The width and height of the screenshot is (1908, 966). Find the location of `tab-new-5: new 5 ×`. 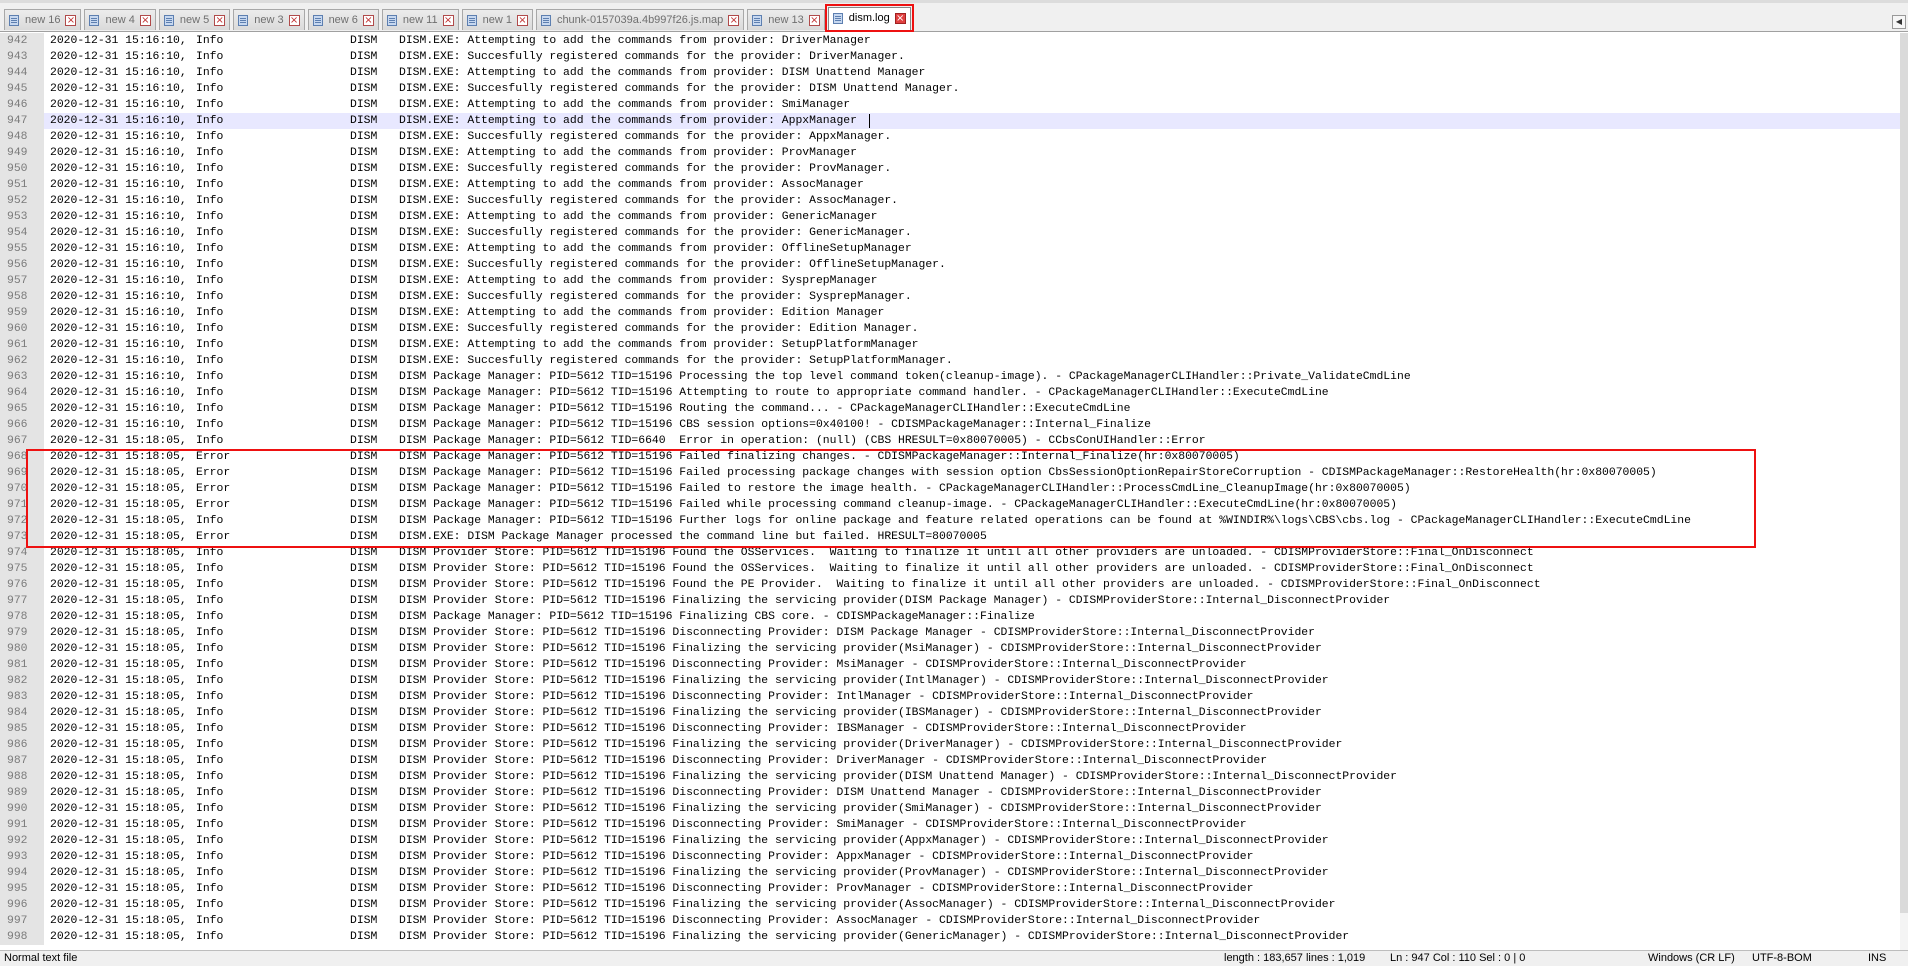

tab-new-5: new 5 × is located at coordinates (194, 19).